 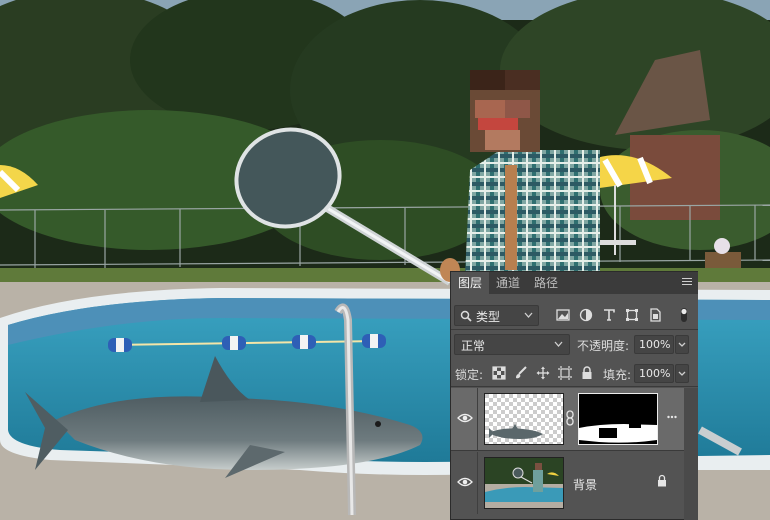 What do you see at coordinates (691, 454) in the screenshot?
I see `panel-scrollbar` at bounding box center [691, 454].